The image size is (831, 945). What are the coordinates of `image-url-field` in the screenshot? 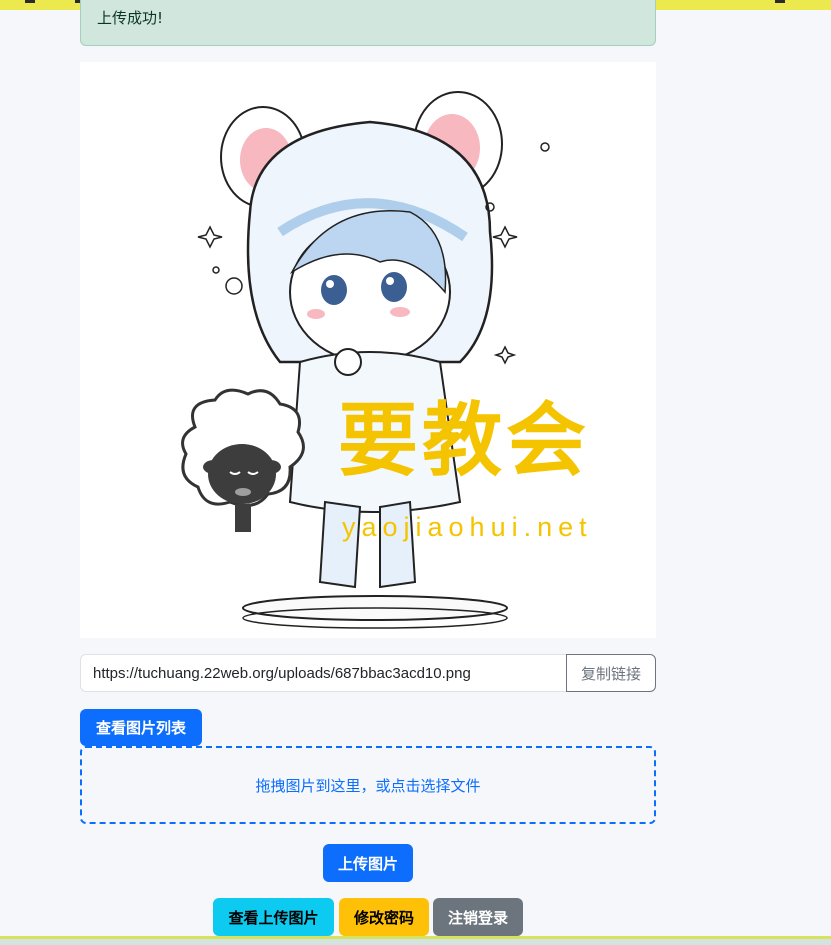 It's located at (323, 673).